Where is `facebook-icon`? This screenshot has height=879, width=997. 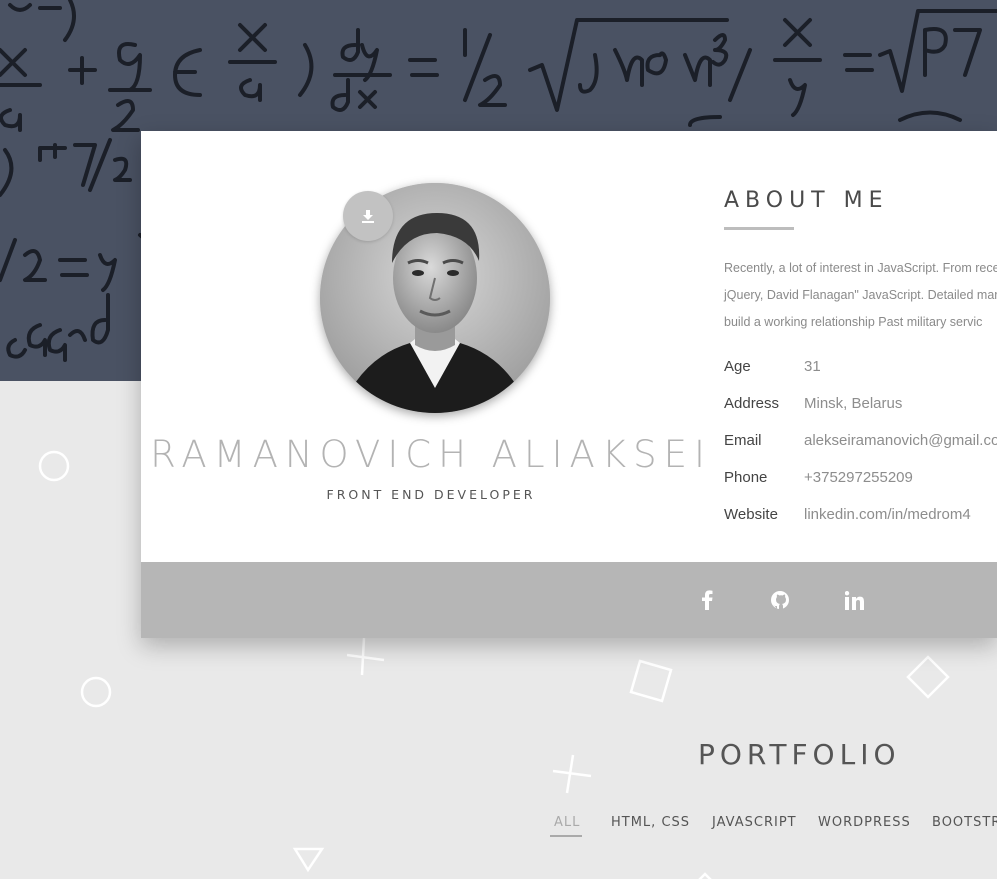 facebook-icon is located at coordinates (707, 600).